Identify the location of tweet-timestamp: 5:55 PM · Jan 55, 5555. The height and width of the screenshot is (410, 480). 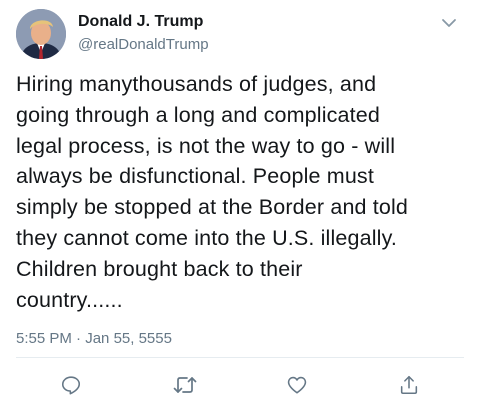
(94, 338).